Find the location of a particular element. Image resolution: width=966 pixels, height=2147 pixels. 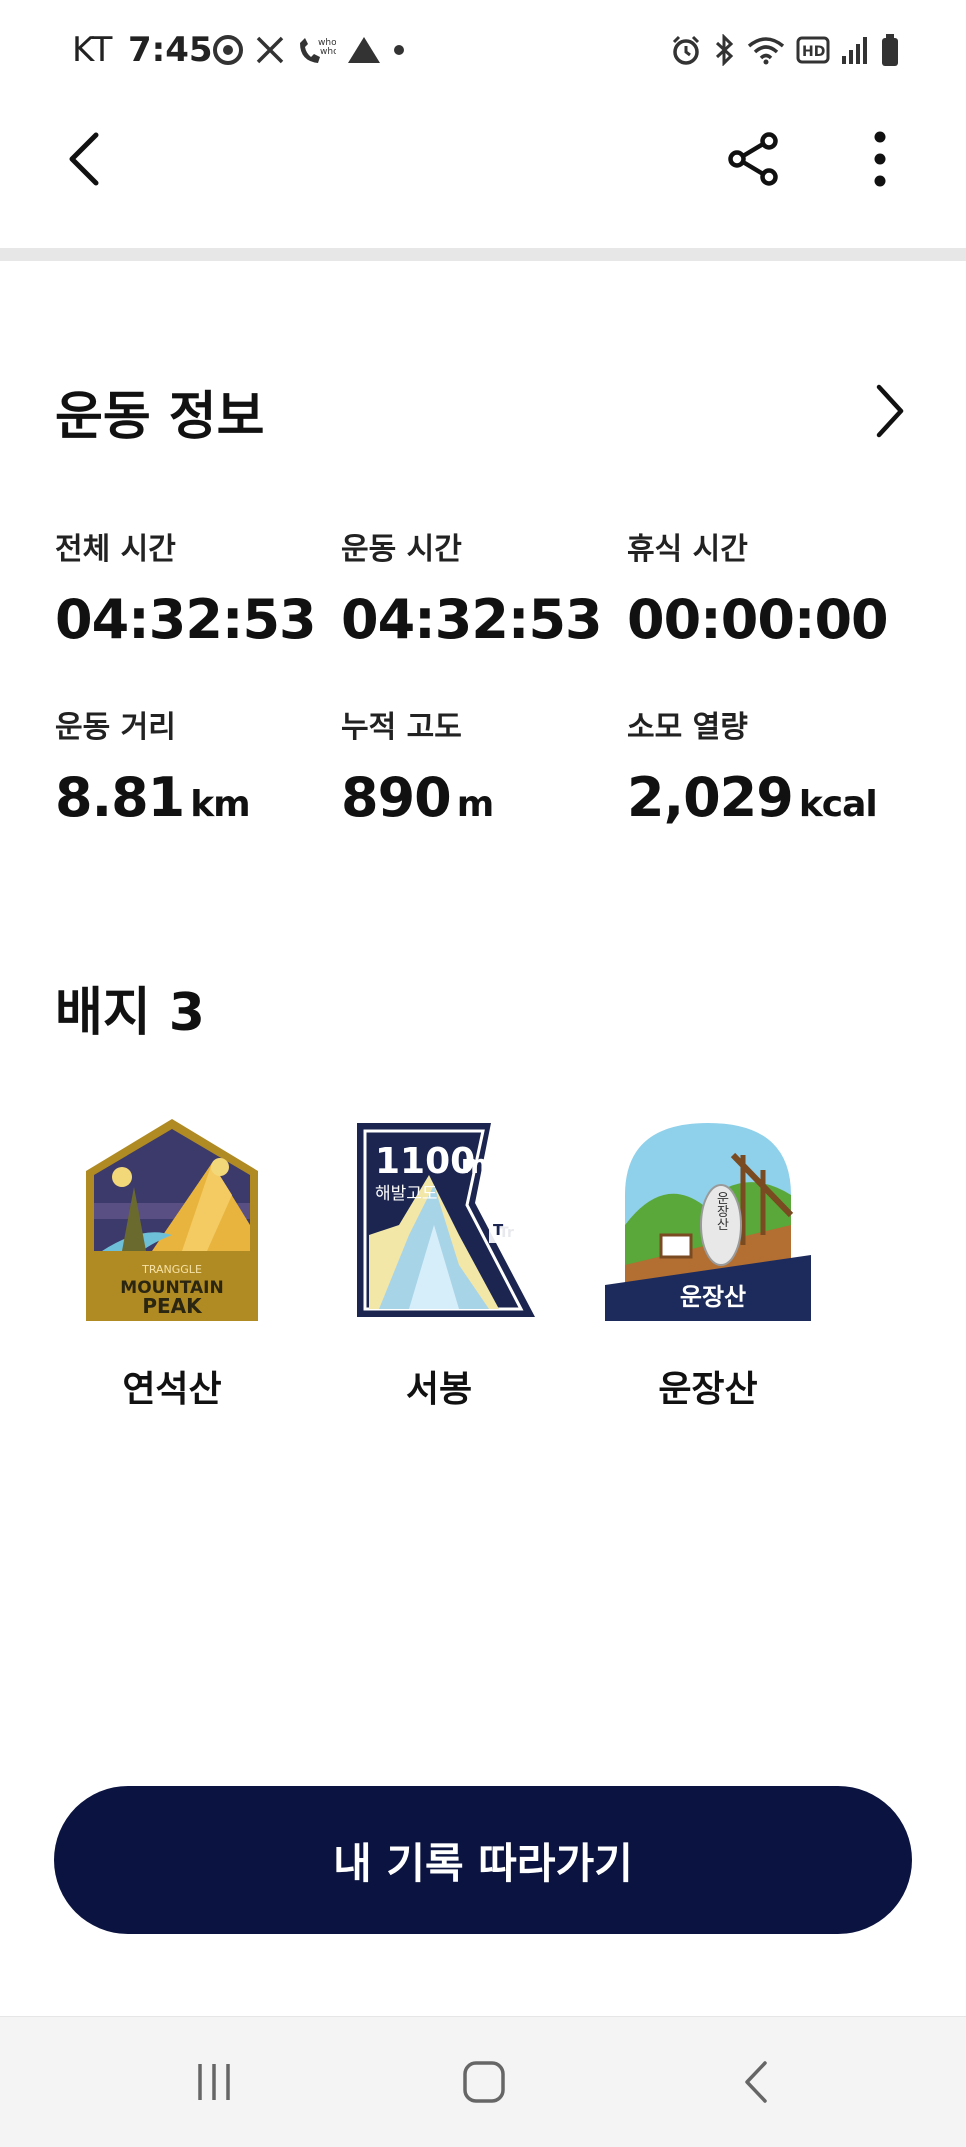

badge-text-tranggle: TRANGGLE is located at coordinates (171, 1269).